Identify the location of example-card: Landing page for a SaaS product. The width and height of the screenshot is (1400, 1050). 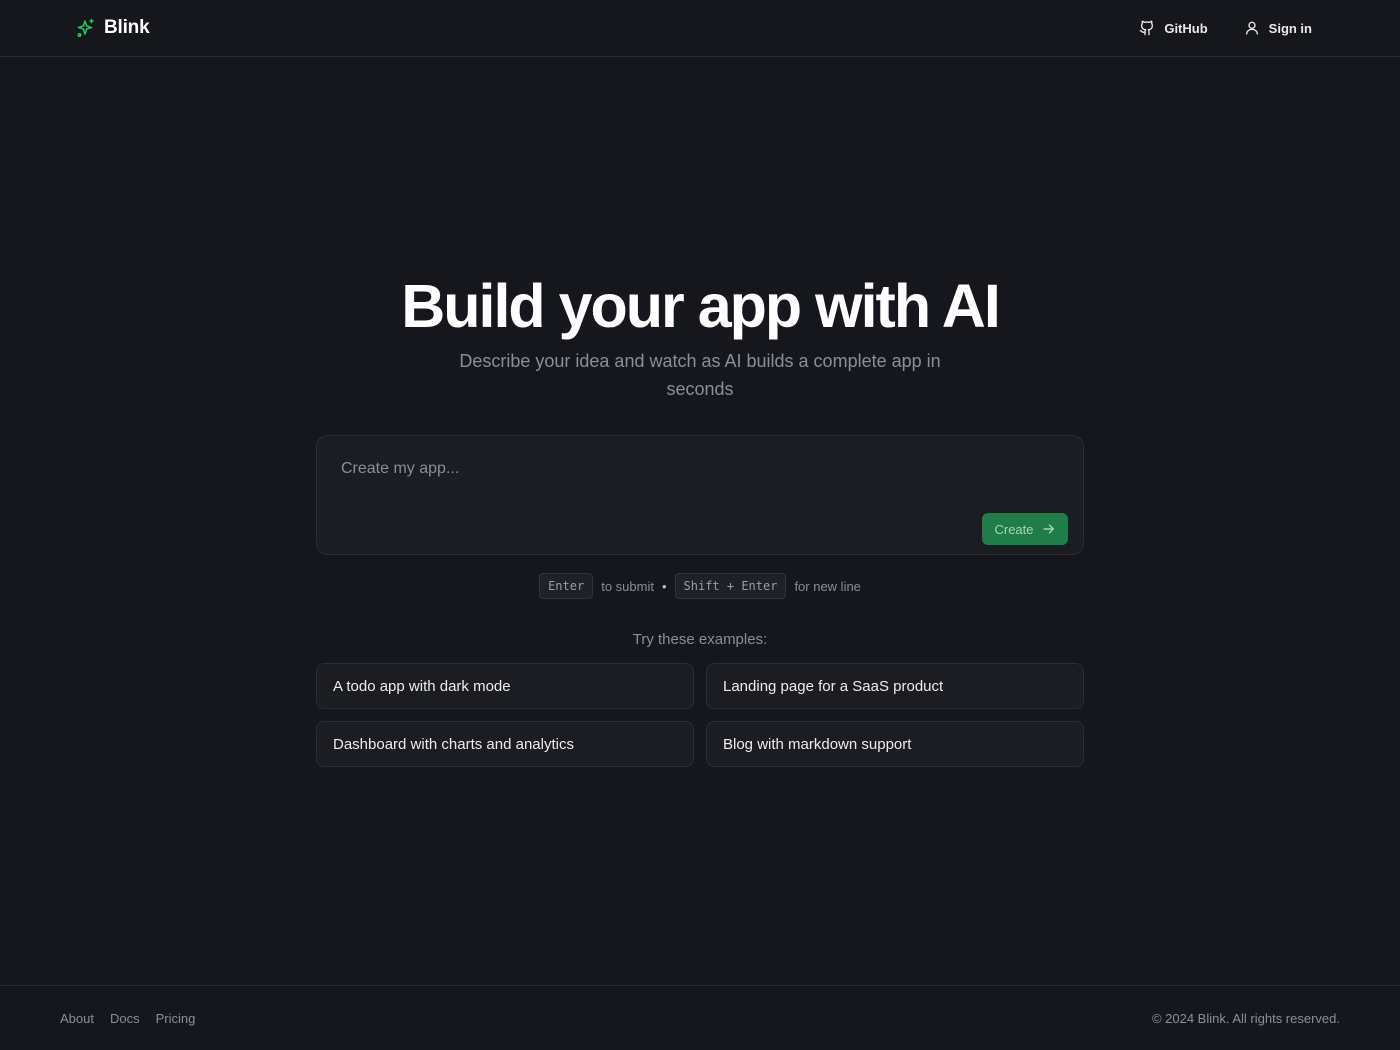
(895, 686).